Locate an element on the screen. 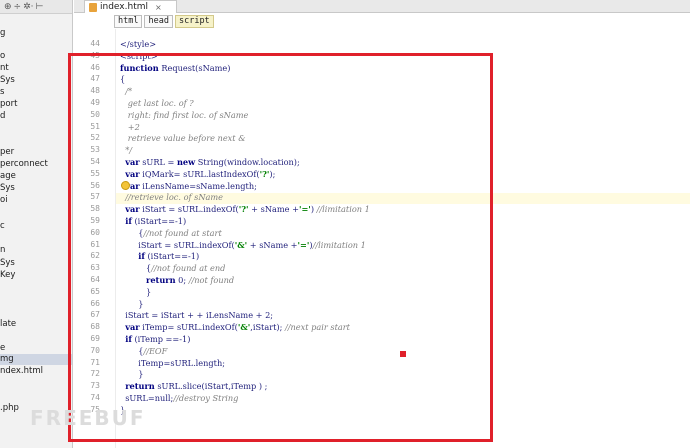 The height and width of the screenshot is (448, 690). line-number: 62 is located at coordinates (95, 255).